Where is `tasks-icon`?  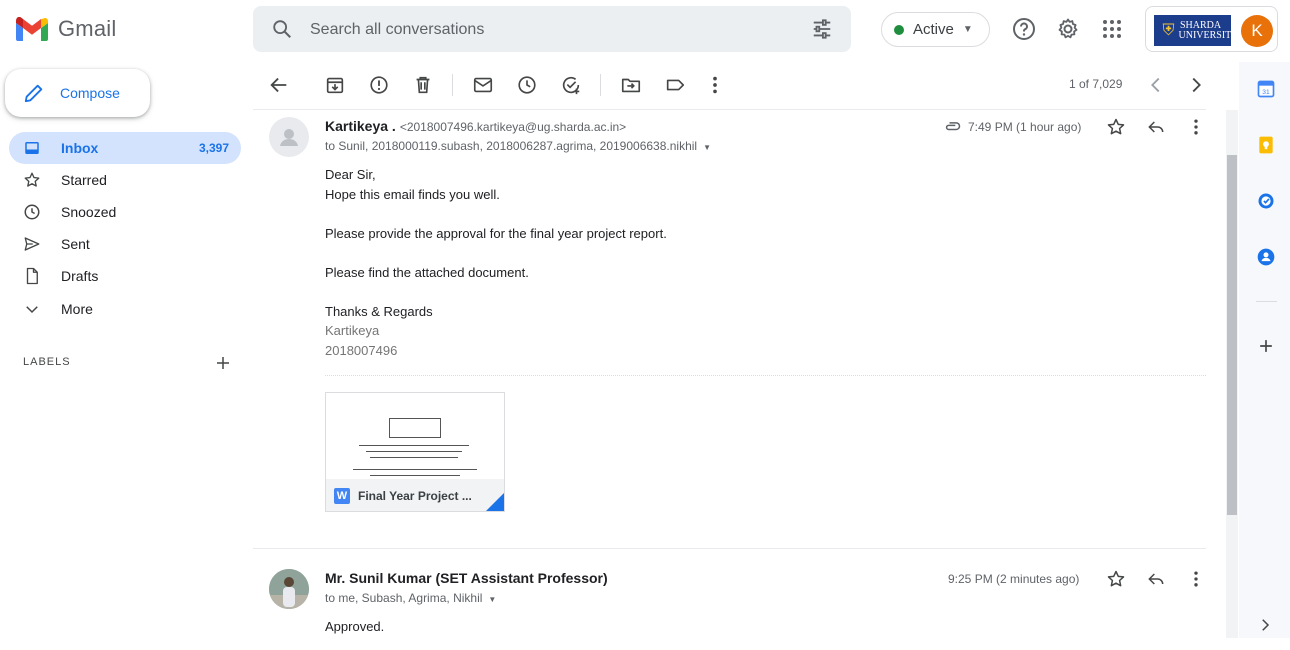
tasks-icon is located at coordinates (1266, 201).